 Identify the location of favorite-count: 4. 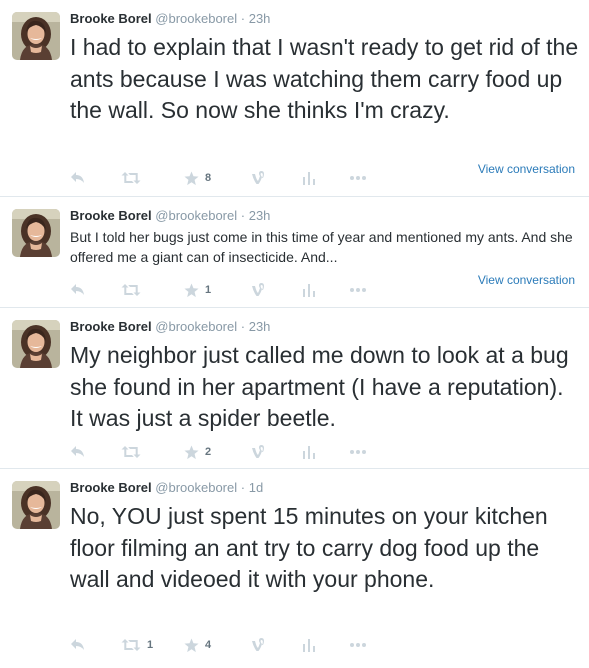
(208, 645).